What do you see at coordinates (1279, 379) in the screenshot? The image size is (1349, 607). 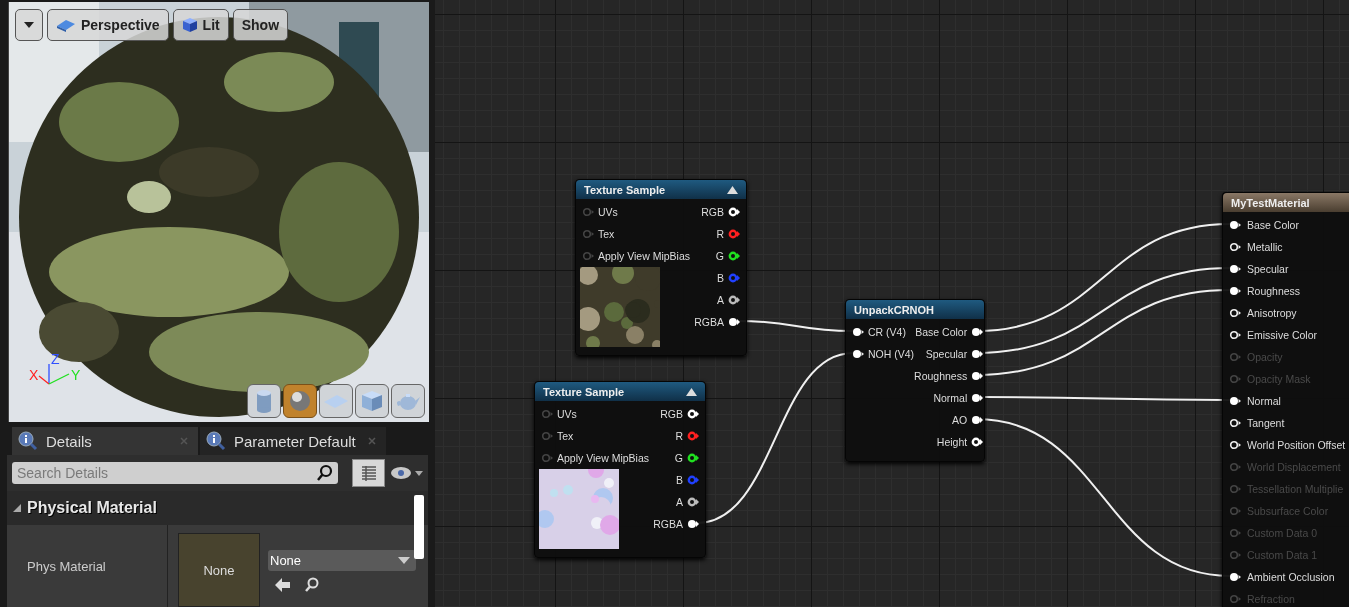 I see `pin-label: Opacity Mask` at bounding box center [1279, 379].